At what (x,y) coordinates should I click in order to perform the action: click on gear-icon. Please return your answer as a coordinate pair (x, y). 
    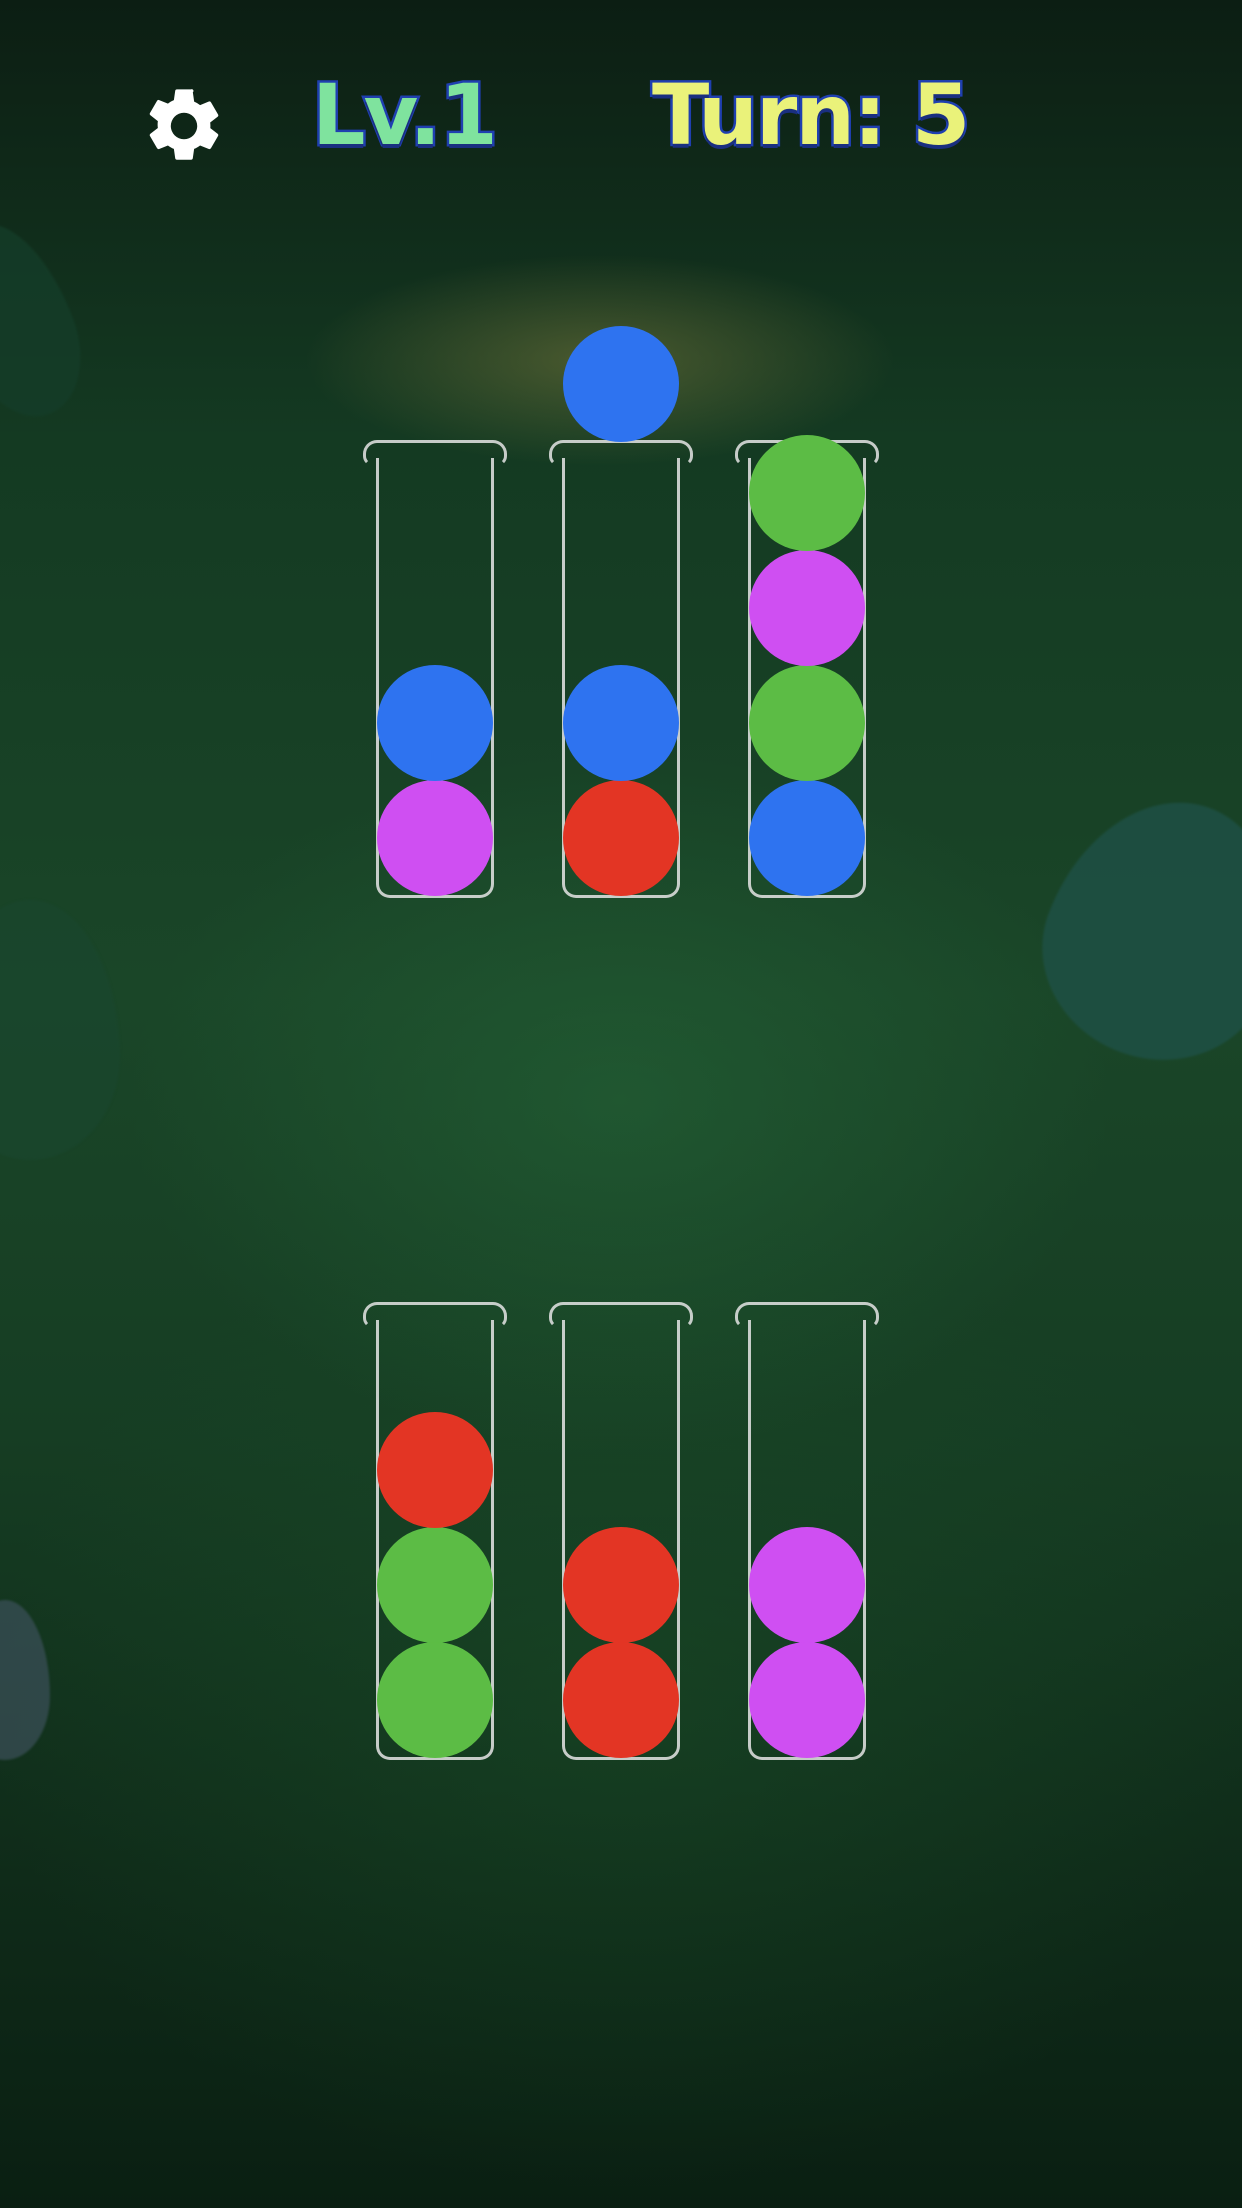
    Looking at the image, I should click on (184, 124).